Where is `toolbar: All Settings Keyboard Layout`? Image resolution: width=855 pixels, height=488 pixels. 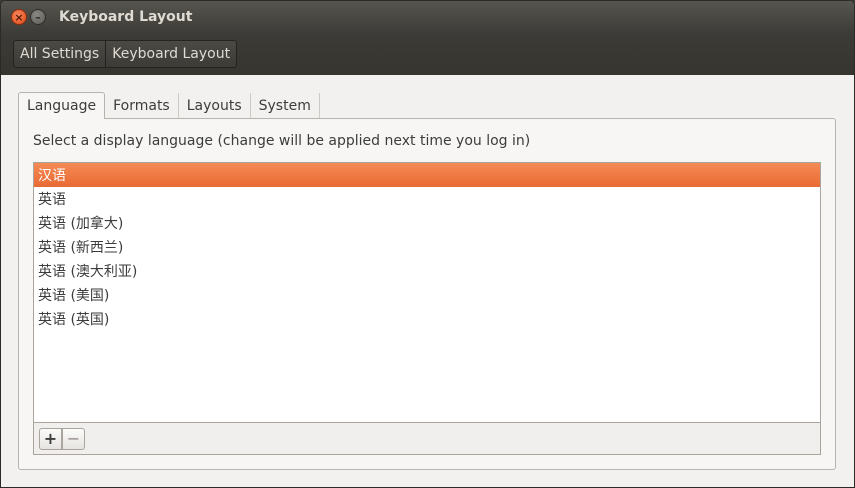
toolbar: All Settings Keyboard Layout is located at coordinates (427, 54).